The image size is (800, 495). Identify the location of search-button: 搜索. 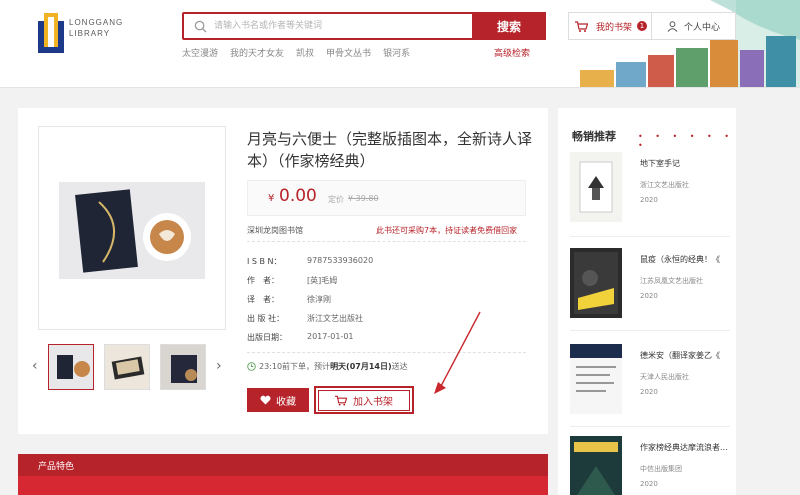
(509, 26).